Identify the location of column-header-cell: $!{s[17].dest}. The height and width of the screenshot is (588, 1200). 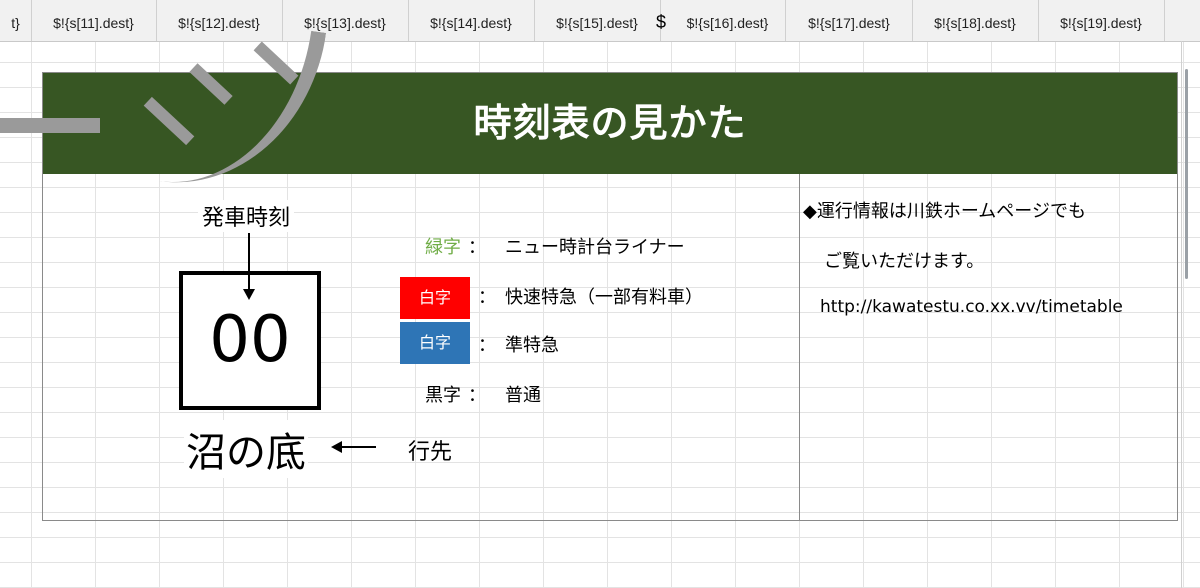
(849, 20).